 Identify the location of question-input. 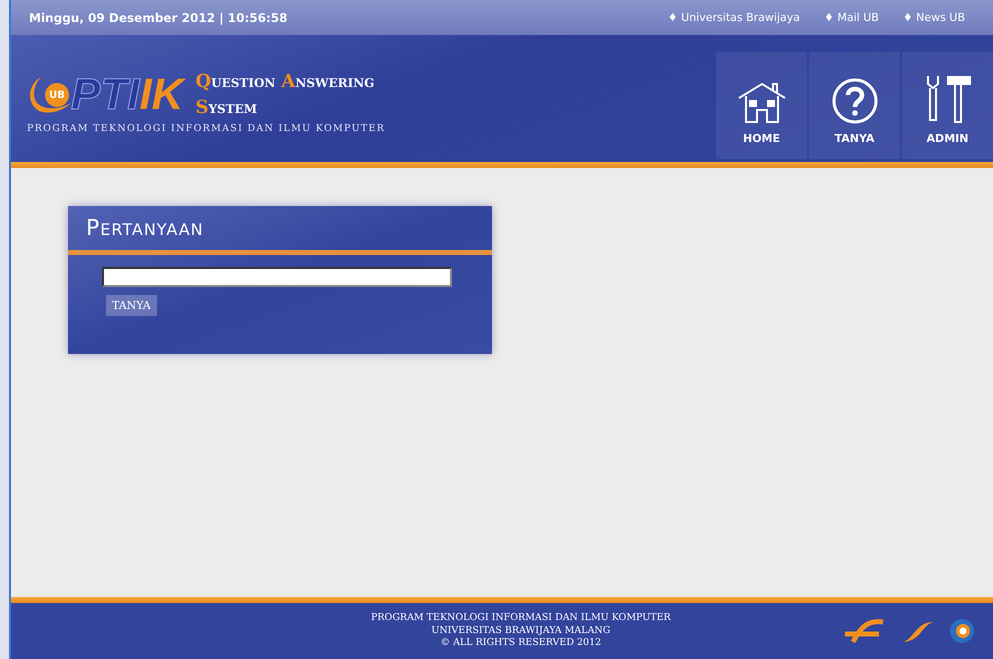
(277, 277).